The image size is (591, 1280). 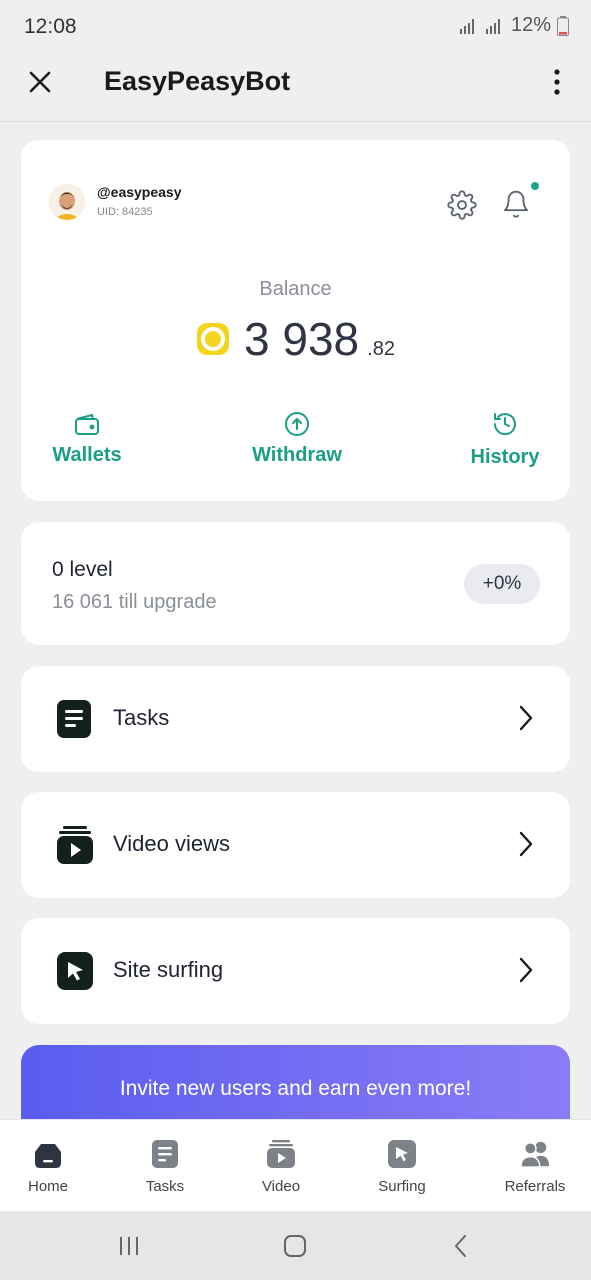 I want to click on notifications-button, so click(x=516, y=204).